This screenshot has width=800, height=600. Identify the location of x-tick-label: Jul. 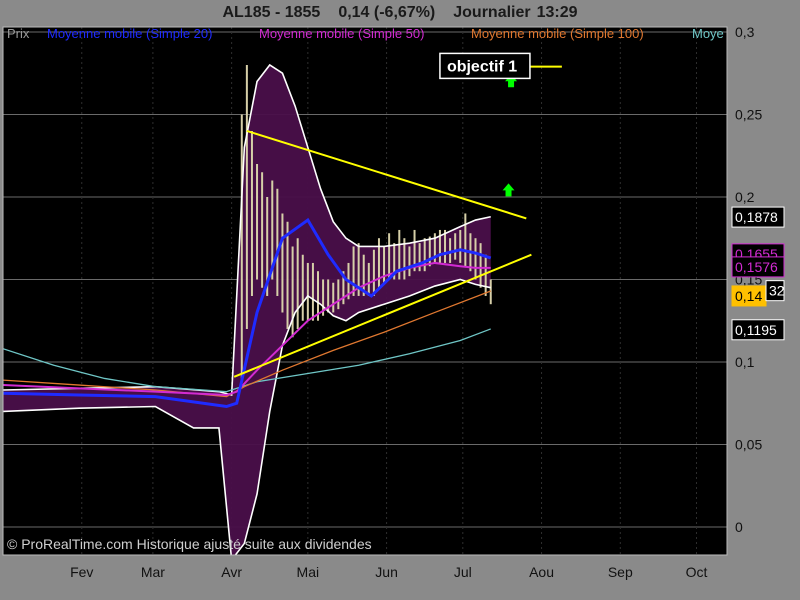
(463, 572).